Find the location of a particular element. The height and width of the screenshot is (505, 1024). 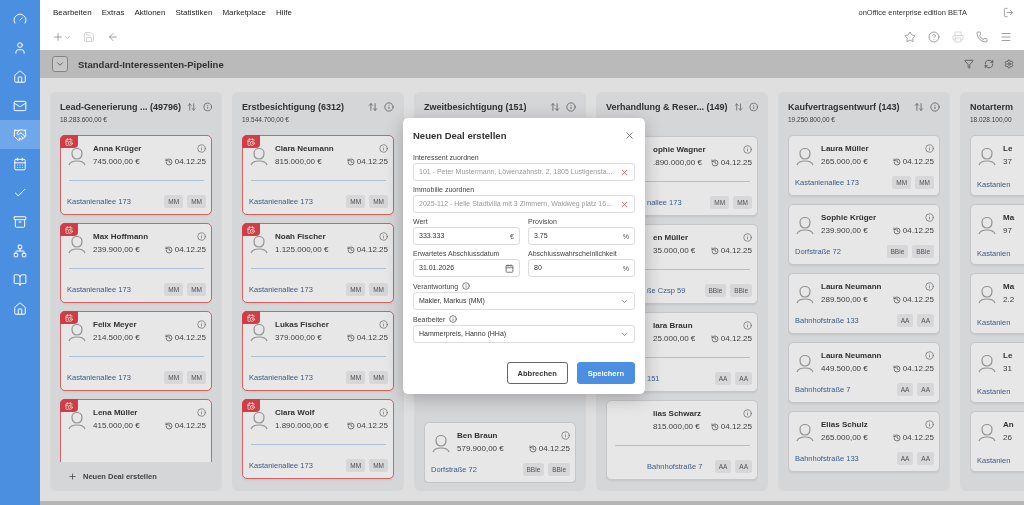

back-button is located at coordinates (113, 37).